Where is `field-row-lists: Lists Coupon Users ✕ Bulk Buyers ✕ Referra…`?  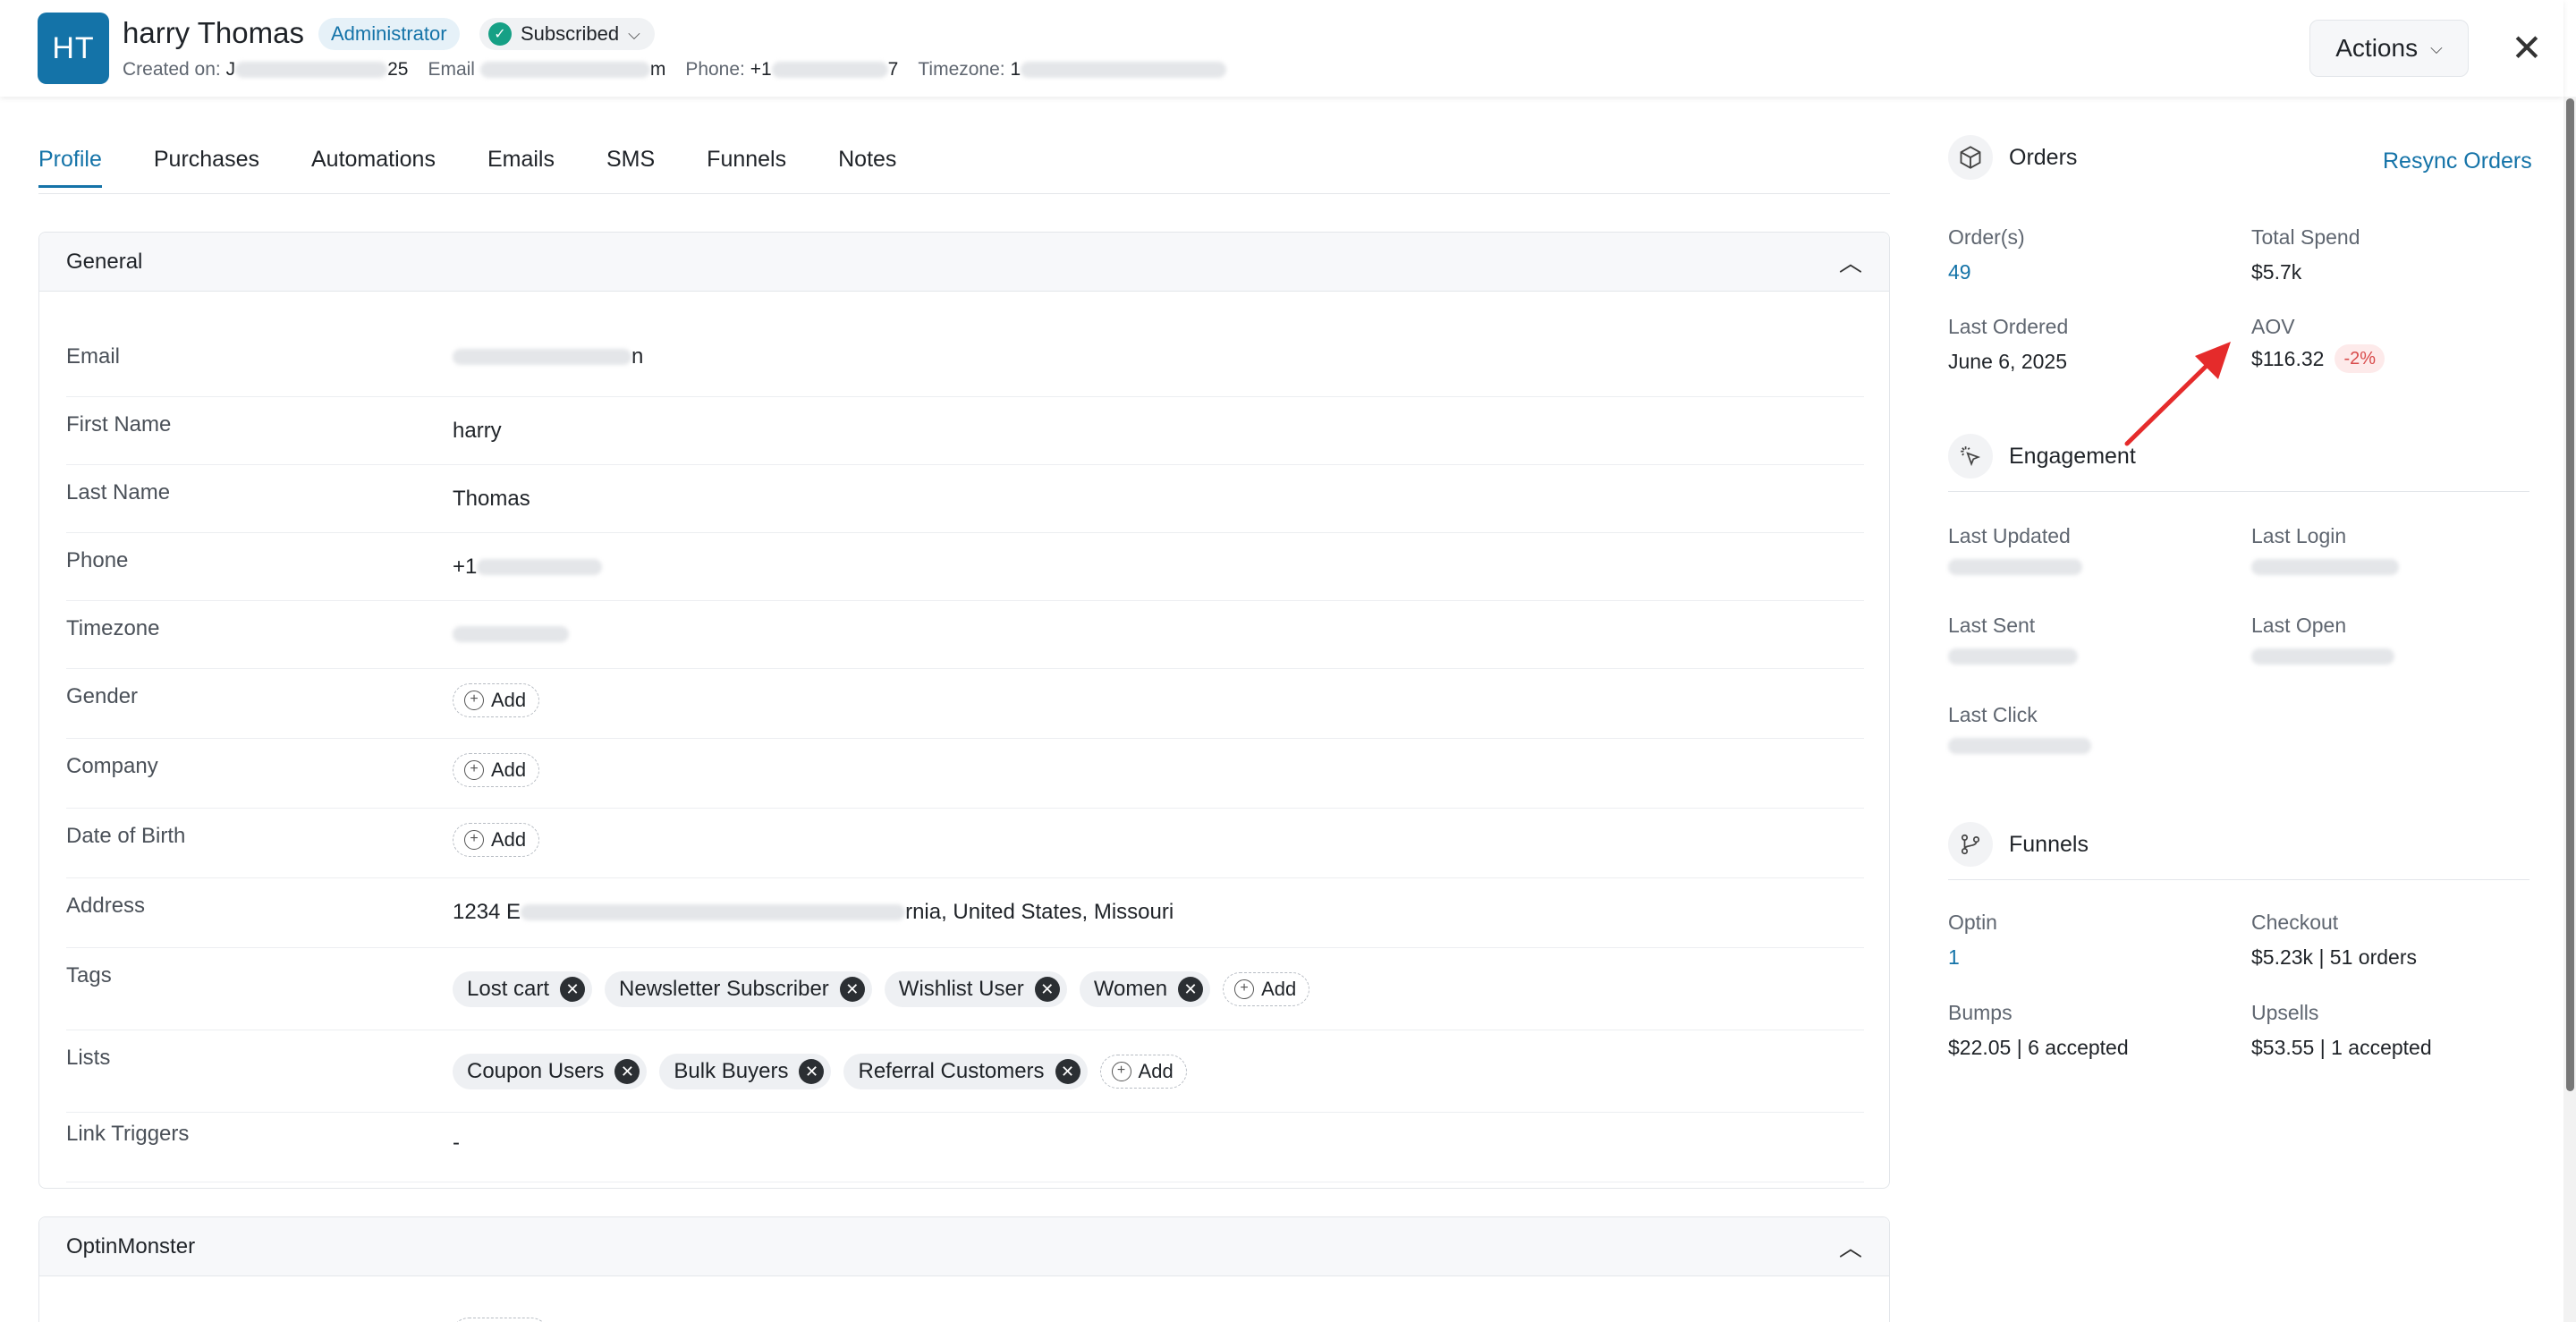 field-row-lists: Lists Coupon Users ✕ Bulk Buyers ✕ Referra… is located at coordinates (965, 1071).